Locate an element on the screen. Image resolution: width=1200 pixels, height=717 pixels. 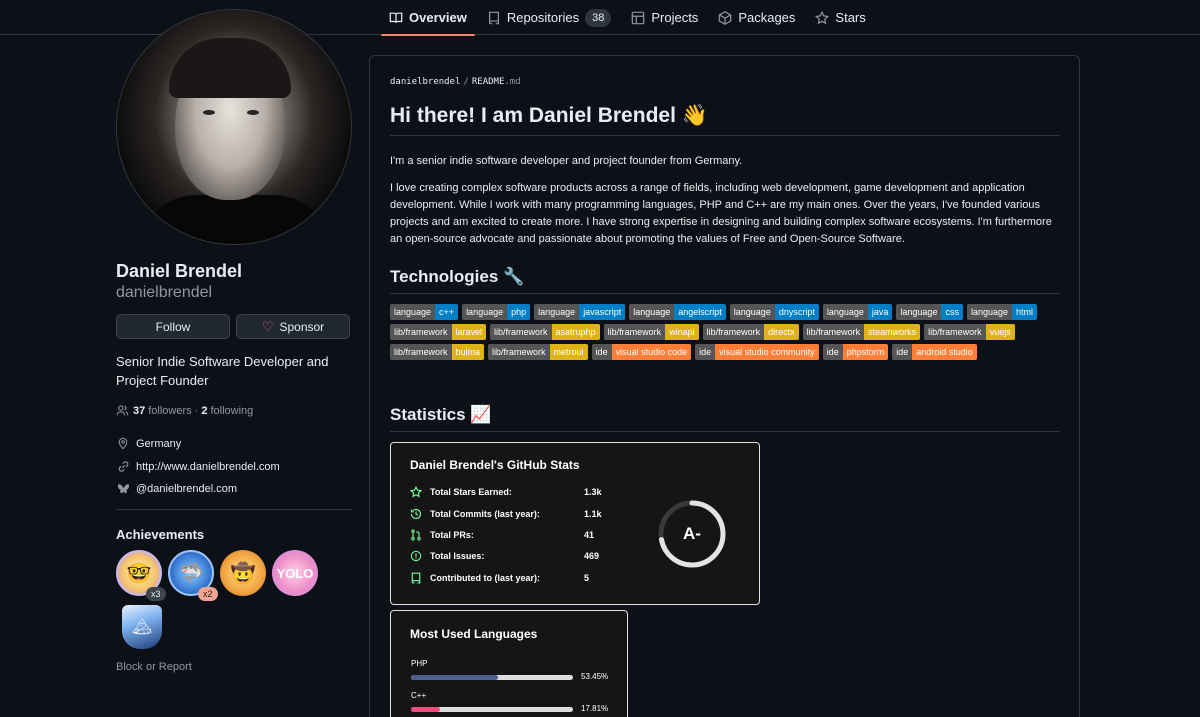
tech-badge: lib/framework bulma is located at coordinates (437, 352).